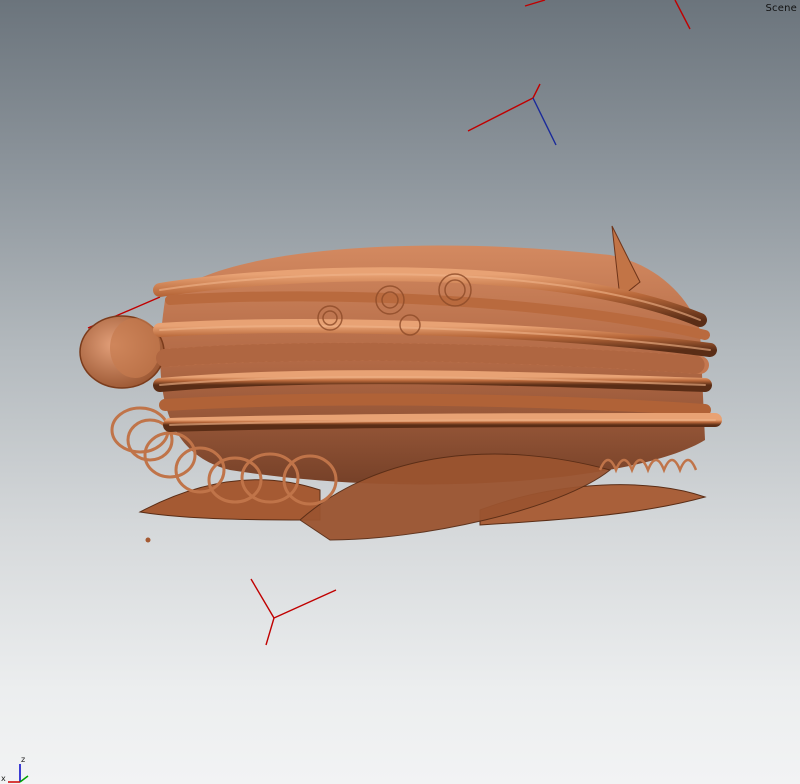 The width and height of the screenshot is (800, 784). I want to click on axis-triad: z x, so click(20, 754).